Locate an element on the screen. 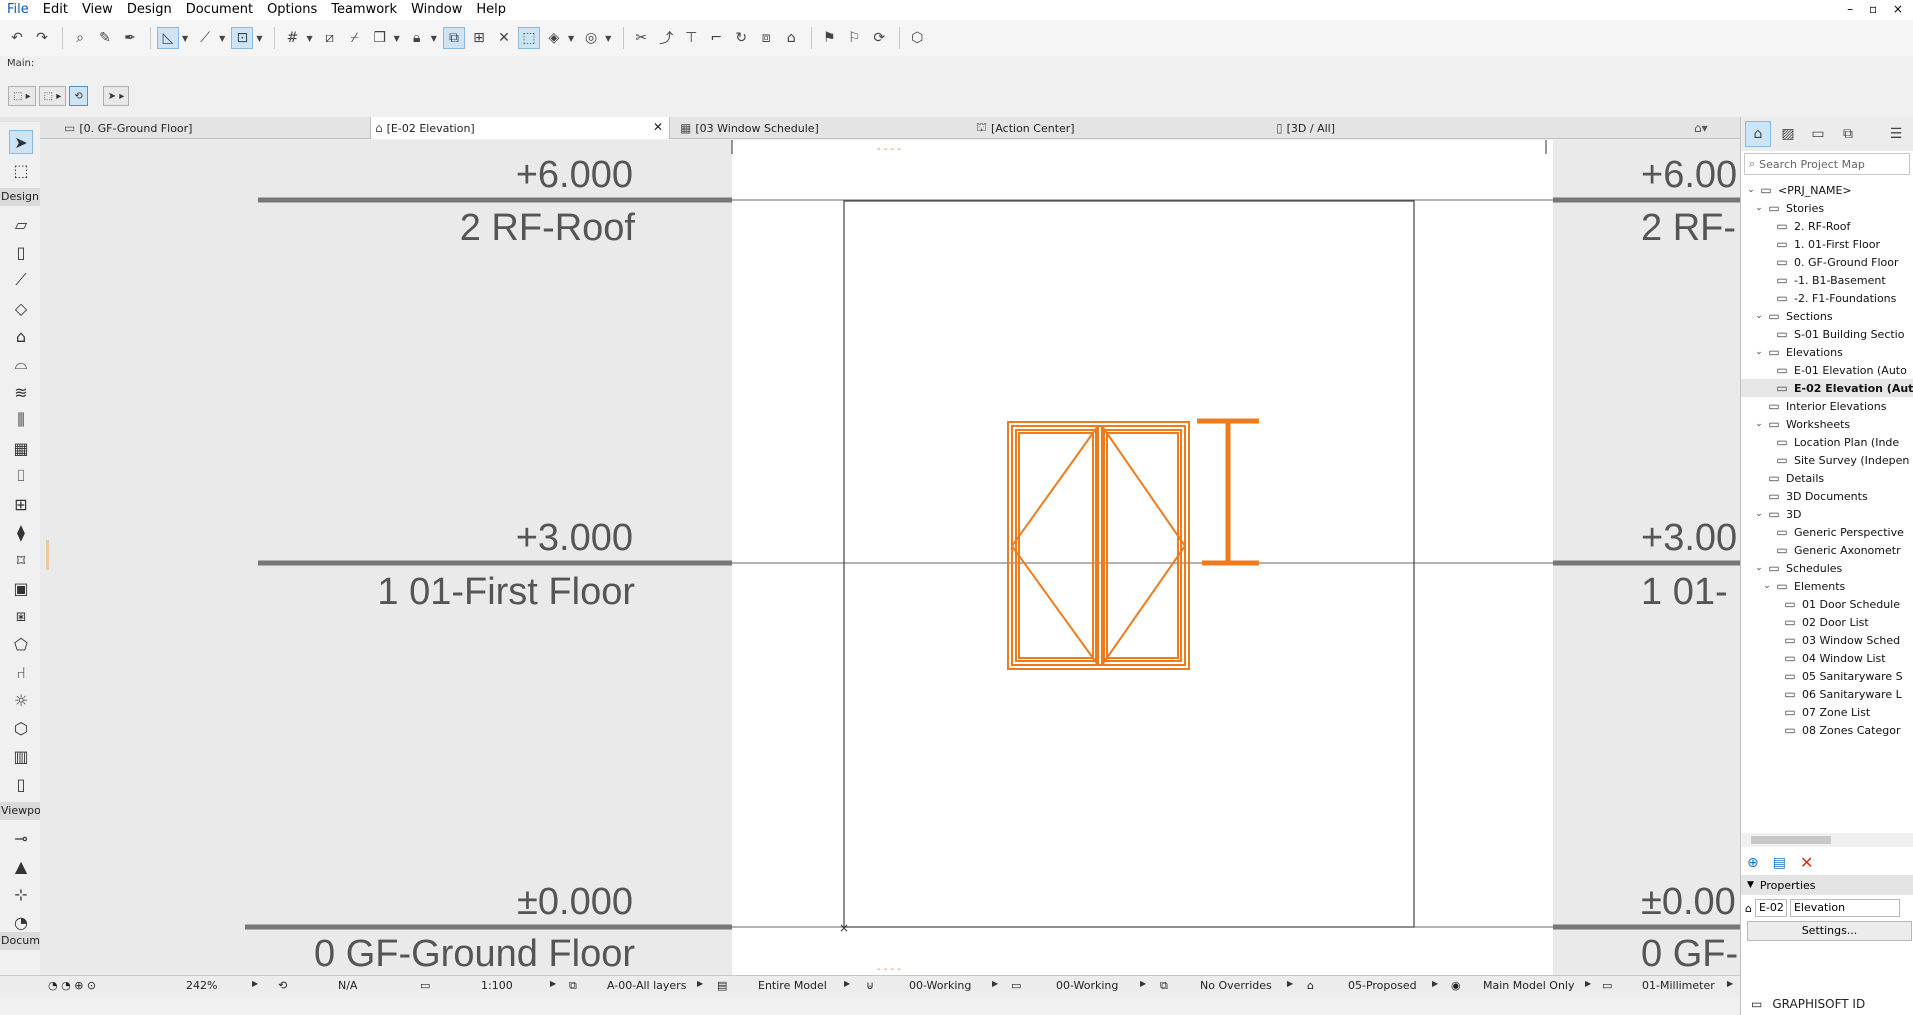 This screenshot has height=1015, width=1913. menu-teamwork: Teamwork is located at coordinates (364, 10).